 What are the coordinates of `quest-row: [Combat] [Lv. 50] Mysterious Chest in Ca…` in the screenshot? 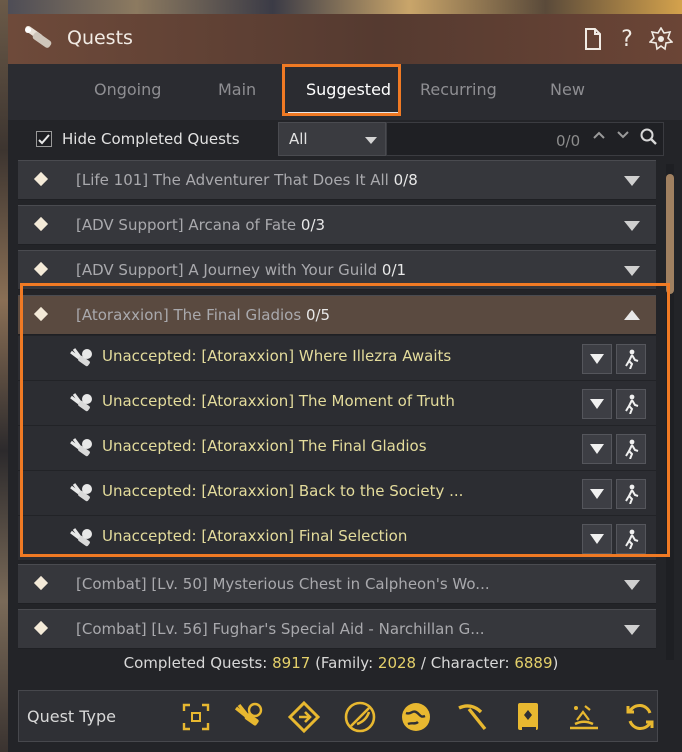 It's located at (337, 584).